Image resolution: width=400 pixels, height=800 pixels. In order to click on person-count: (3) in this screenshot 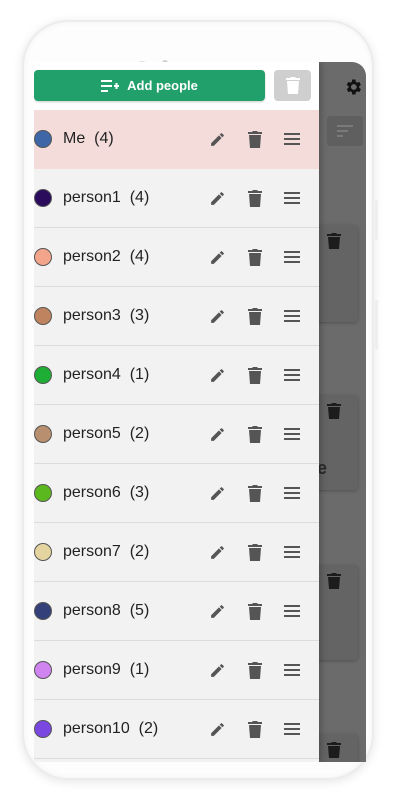, I will do `click(139, 492)`.